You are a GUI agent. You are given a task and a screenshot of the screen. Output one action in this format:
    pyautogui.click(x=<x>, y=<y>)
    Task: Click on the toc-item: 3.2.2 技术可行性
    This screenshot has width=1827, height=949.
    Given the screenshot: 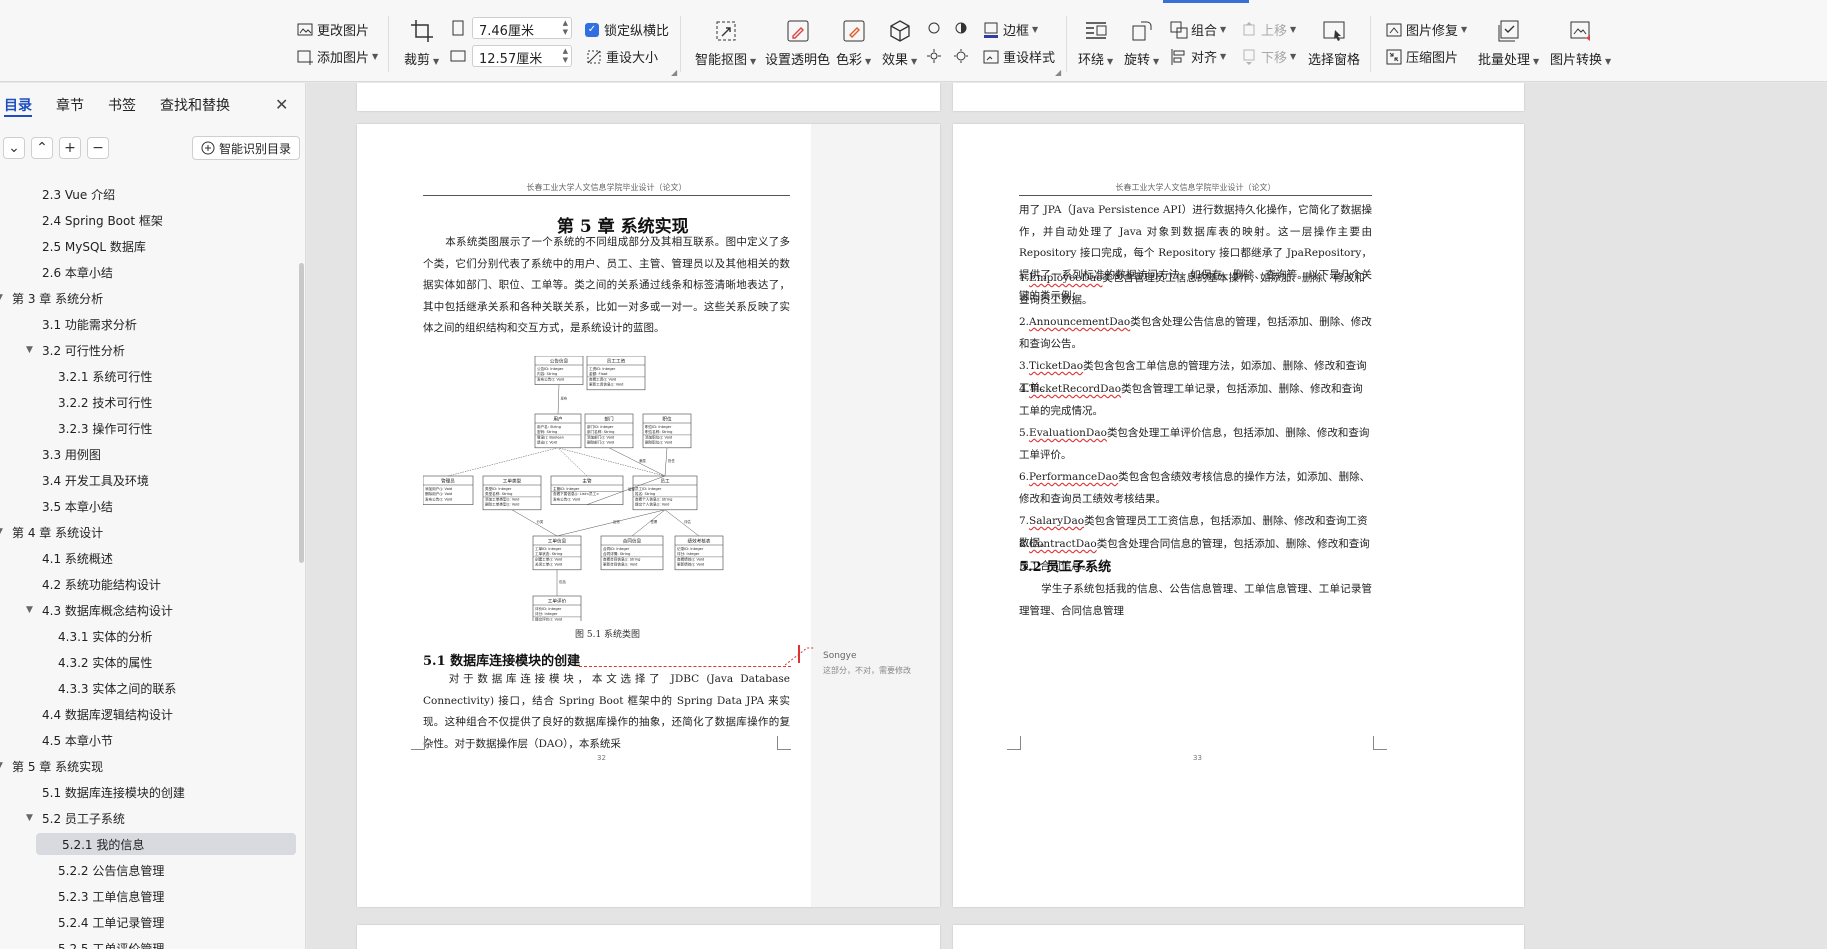 What is the action you would take?
    pyautogui.click(x=105, y=402)
    